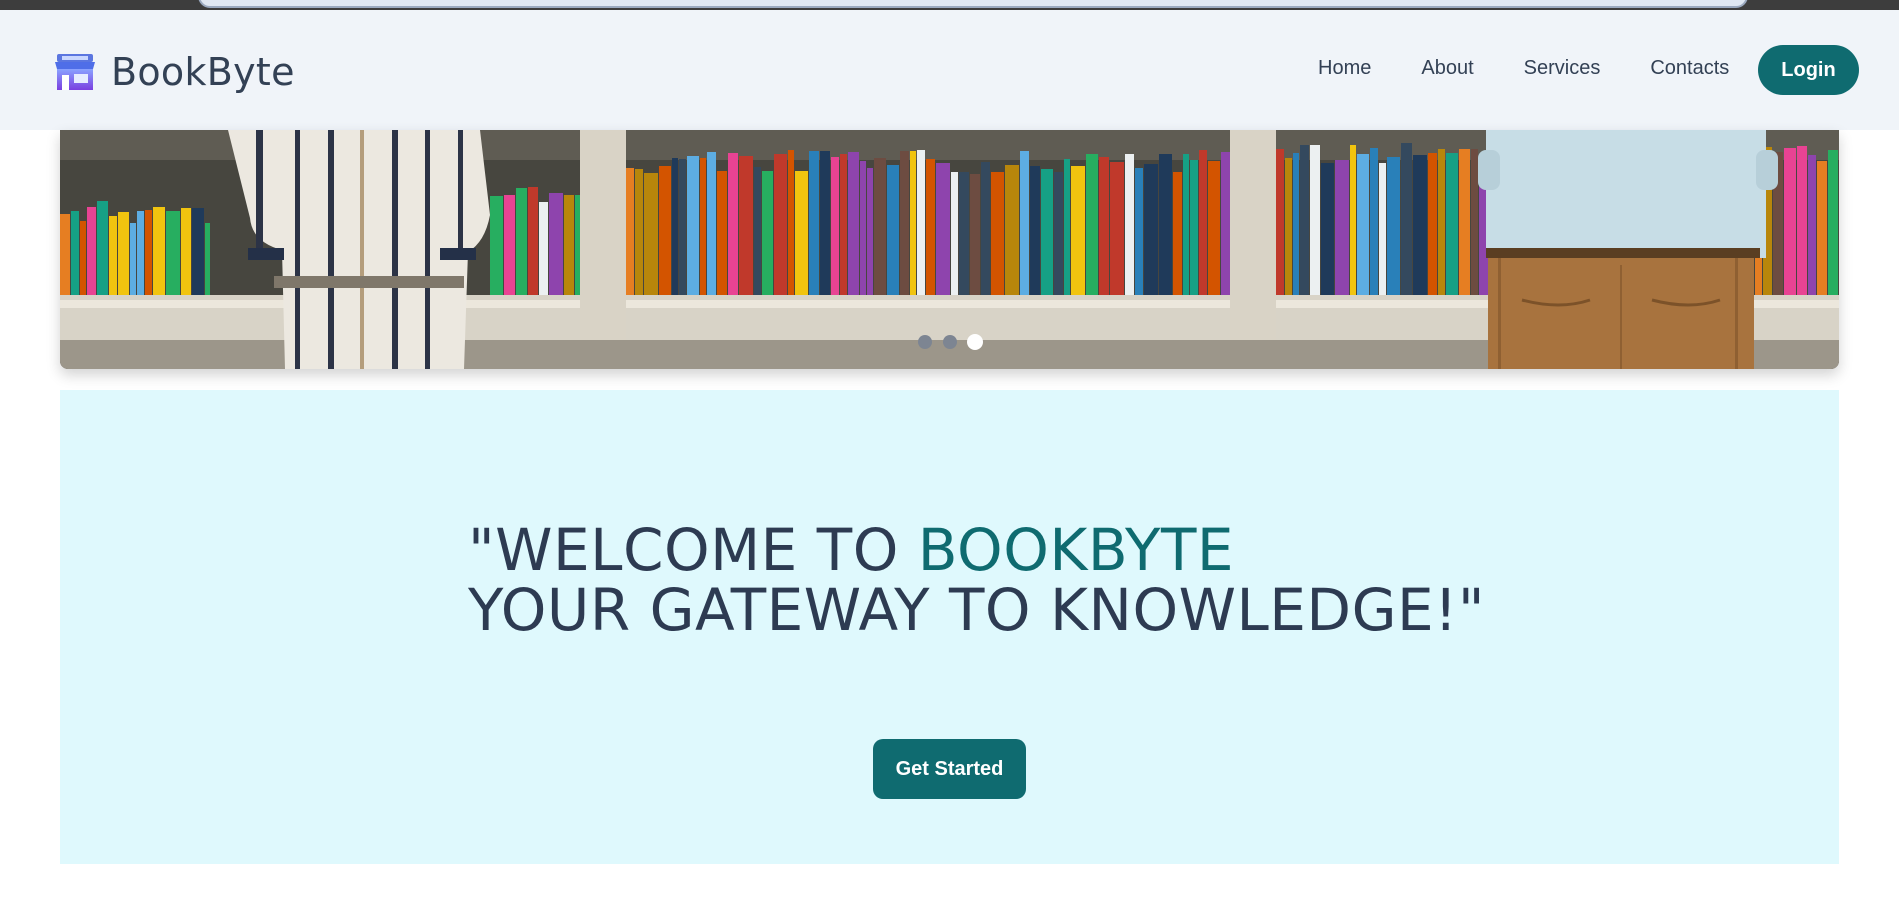 The height and width of the screenshot is (921, 1899). I want to click on nav-home-link: Home, so click(1344, 68).